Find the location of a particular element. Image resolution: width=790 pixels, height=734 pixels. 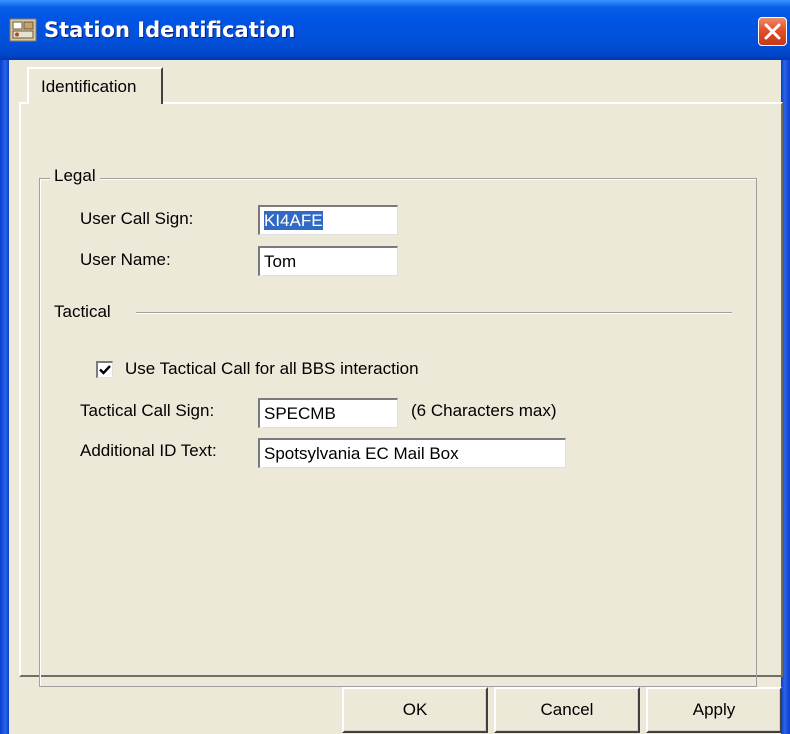

tactical-call-sign-label: Tactical Call Sign: is located at coordinates (147, 410).